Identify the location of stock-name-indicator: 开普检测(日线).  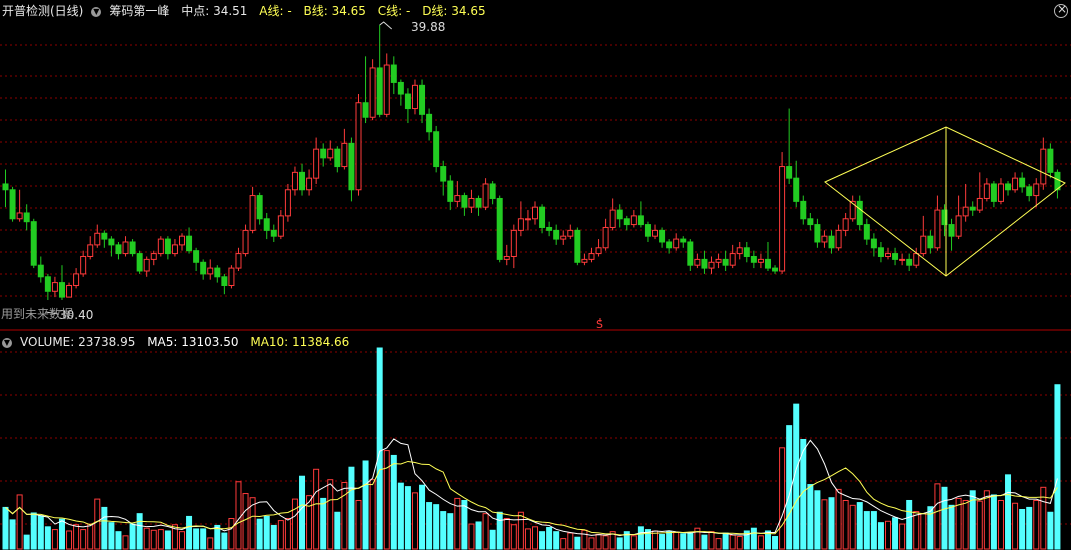
(42, 11).